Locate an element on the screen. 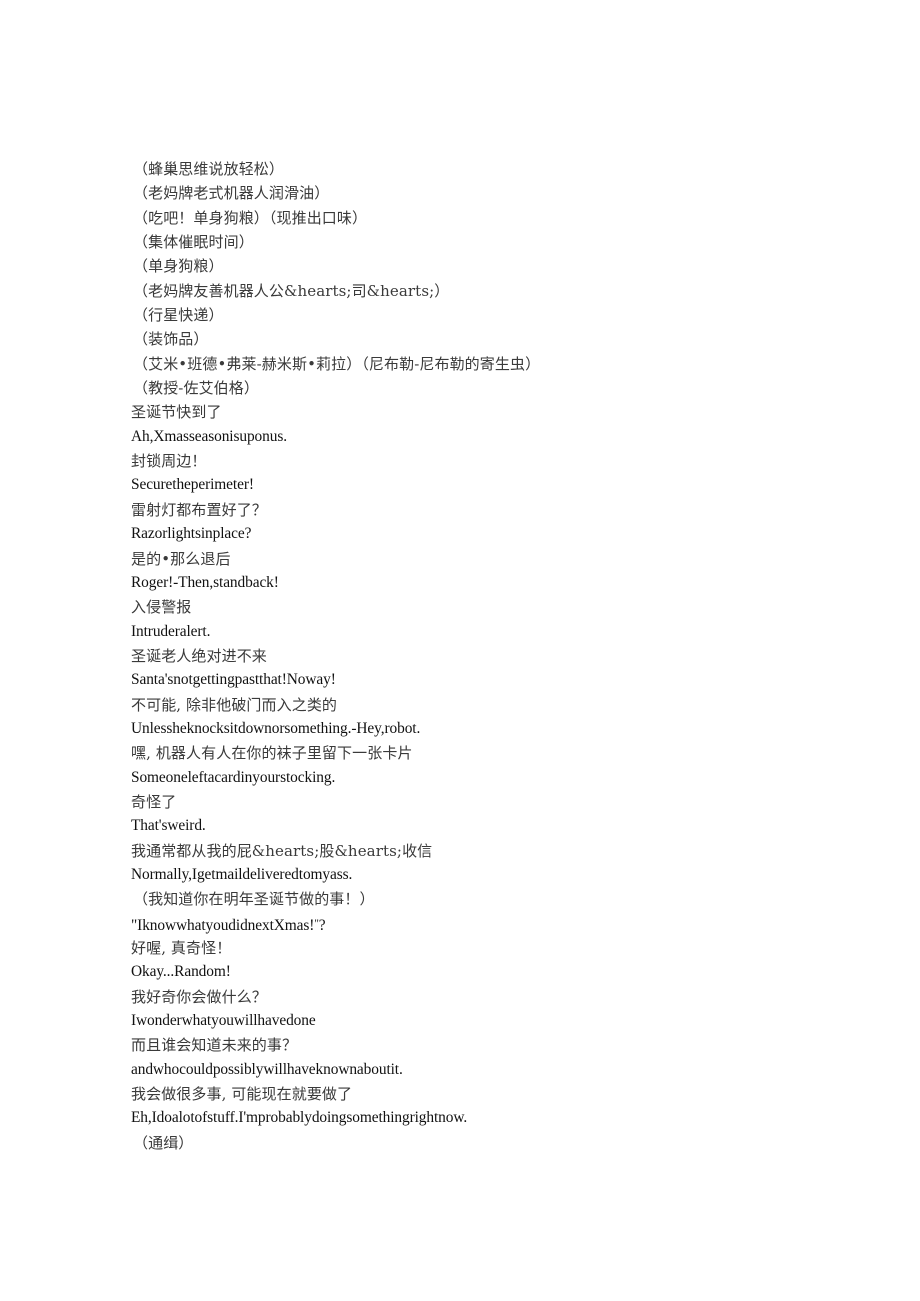  subtitle-line: 雷射灯都布置好了？ is located at coordinates (199, 509).